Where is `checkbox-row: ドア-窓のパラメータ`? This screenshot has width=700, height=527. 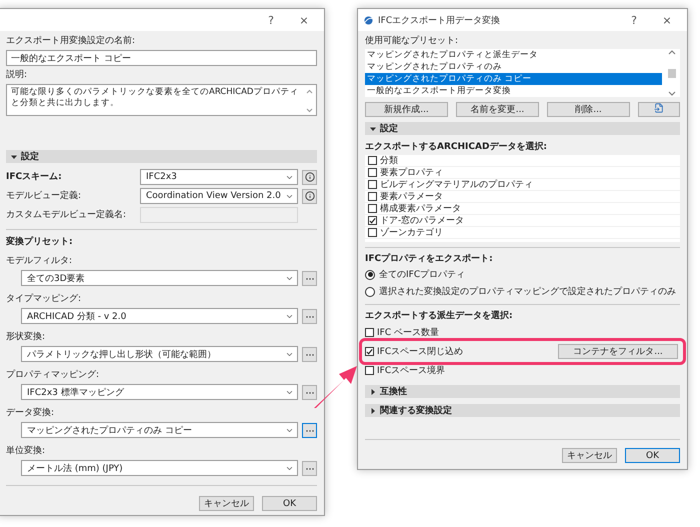
checkbox-row: ドア-窓のパラメータ is located at coordinates (522, 221).